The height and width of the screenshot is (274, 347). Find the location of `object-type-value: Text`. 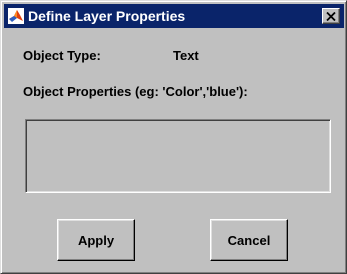

object-type-value: Text is located at coordinates (186, 55).